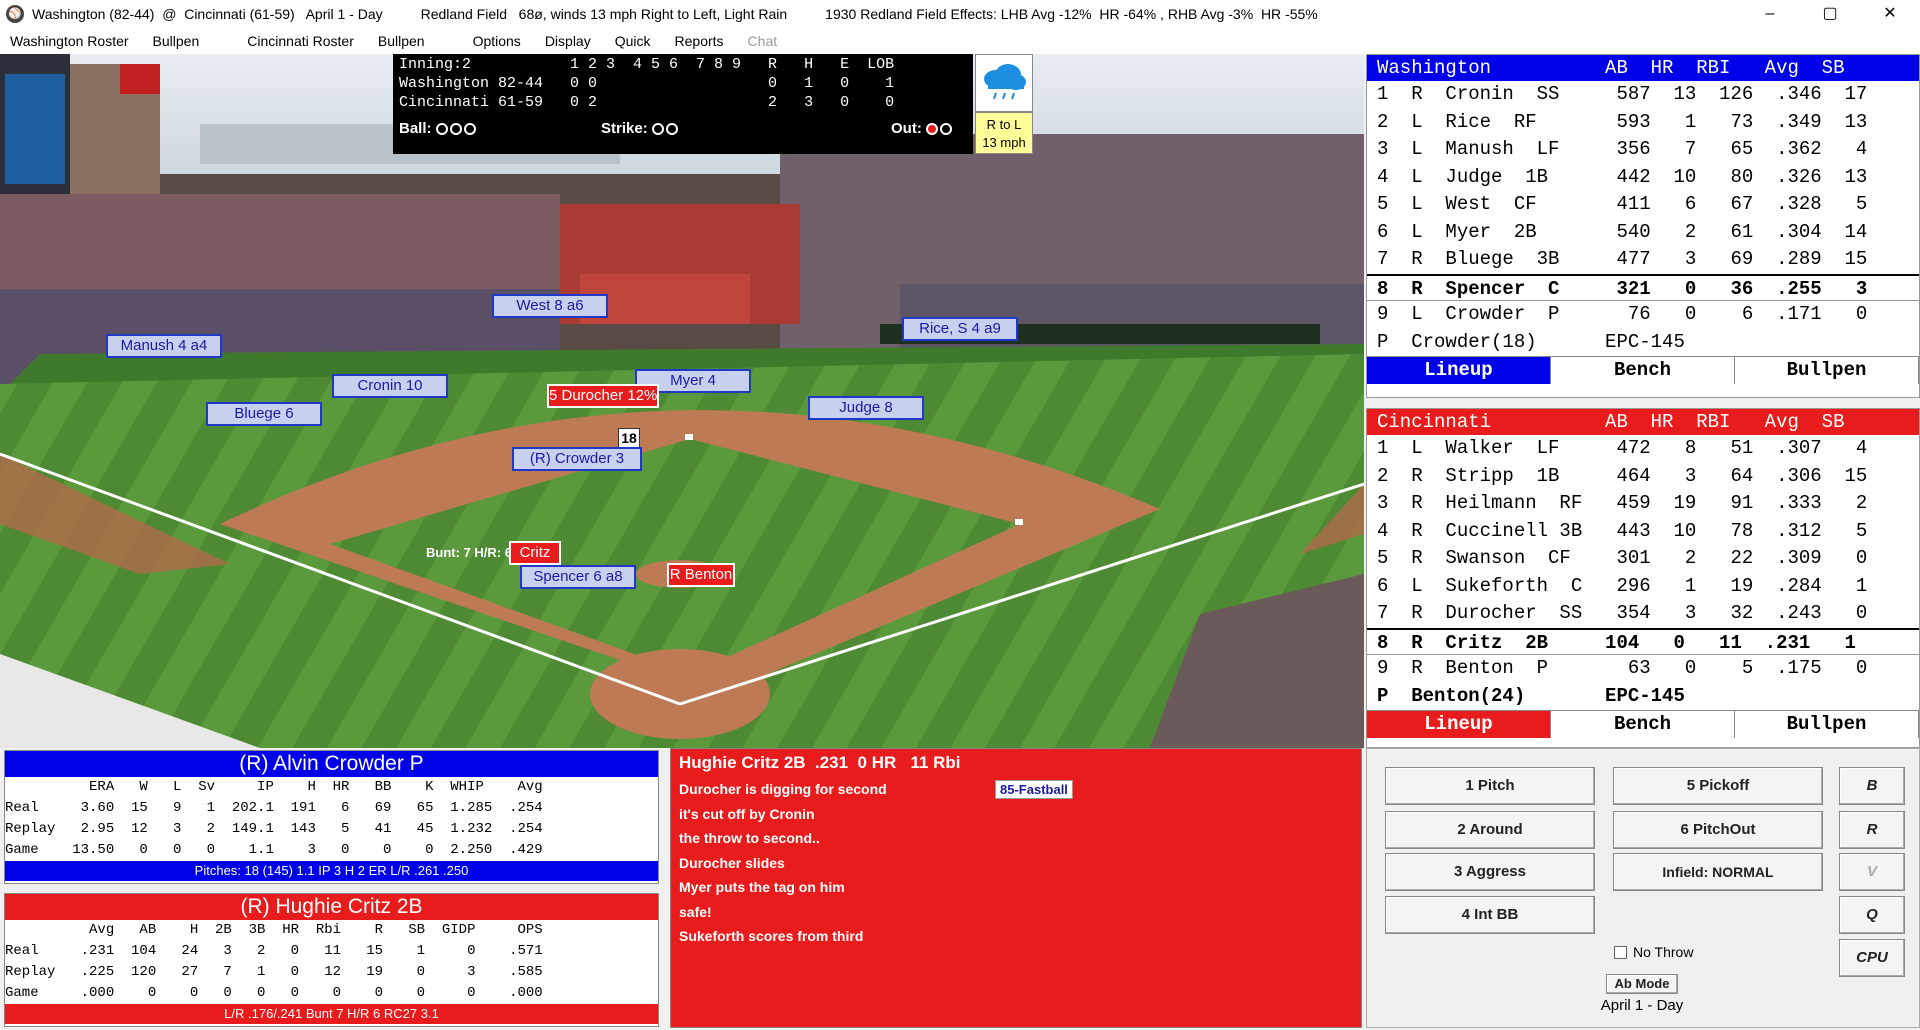 This screenshot has width=1920, height=1030. What do you see at coordinates (577, 459) in the screenshot?
I see `pitcher-label-crowder: (R) Crowder 3` at bounding box center [577, 459].